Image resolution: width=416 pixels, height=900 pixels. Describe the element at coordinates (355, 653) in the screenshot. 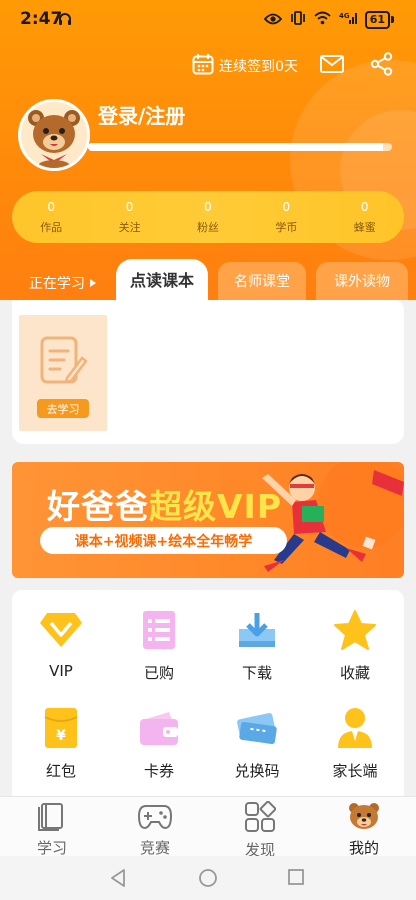

I see `grid-item-favorites: 收藏` at that location.